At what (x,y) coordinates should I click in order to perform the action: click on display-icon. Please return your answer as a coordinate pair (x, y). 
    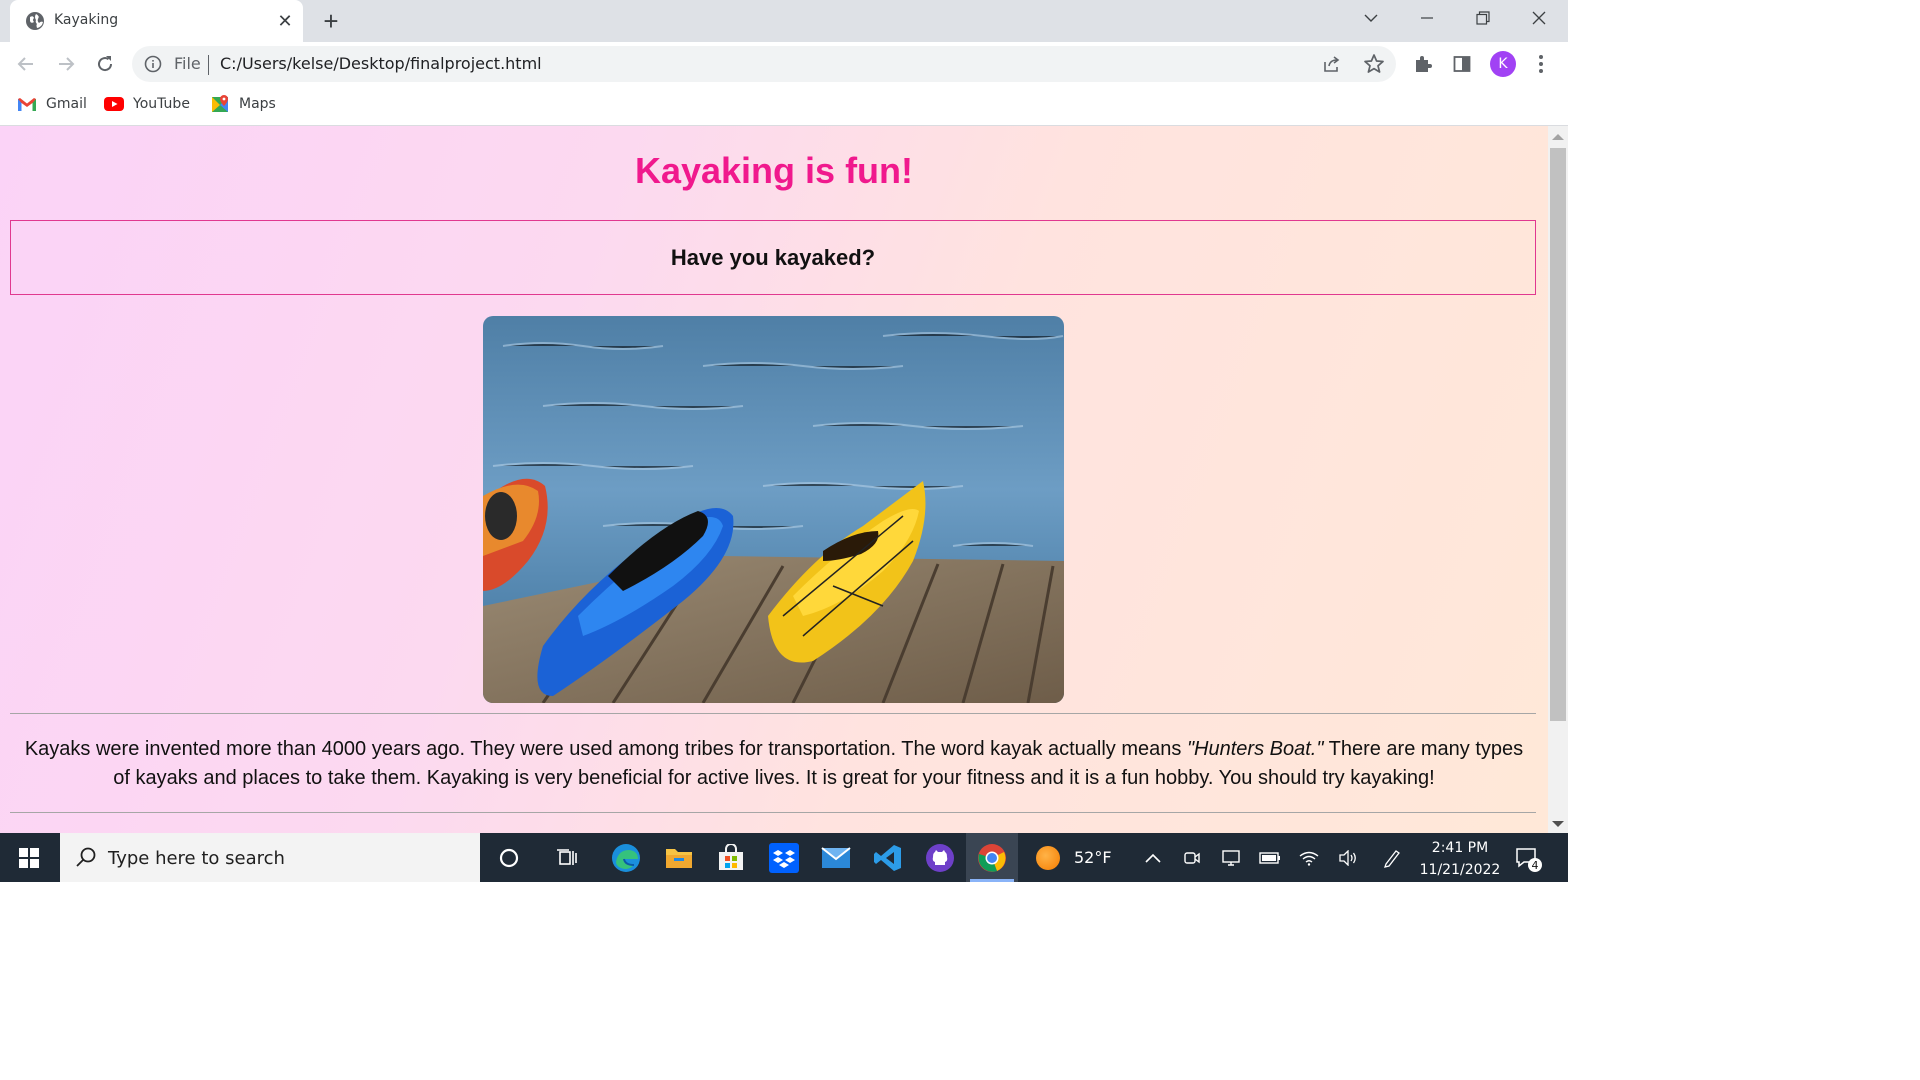
    Looking at the image, I should click on (1231, 857).